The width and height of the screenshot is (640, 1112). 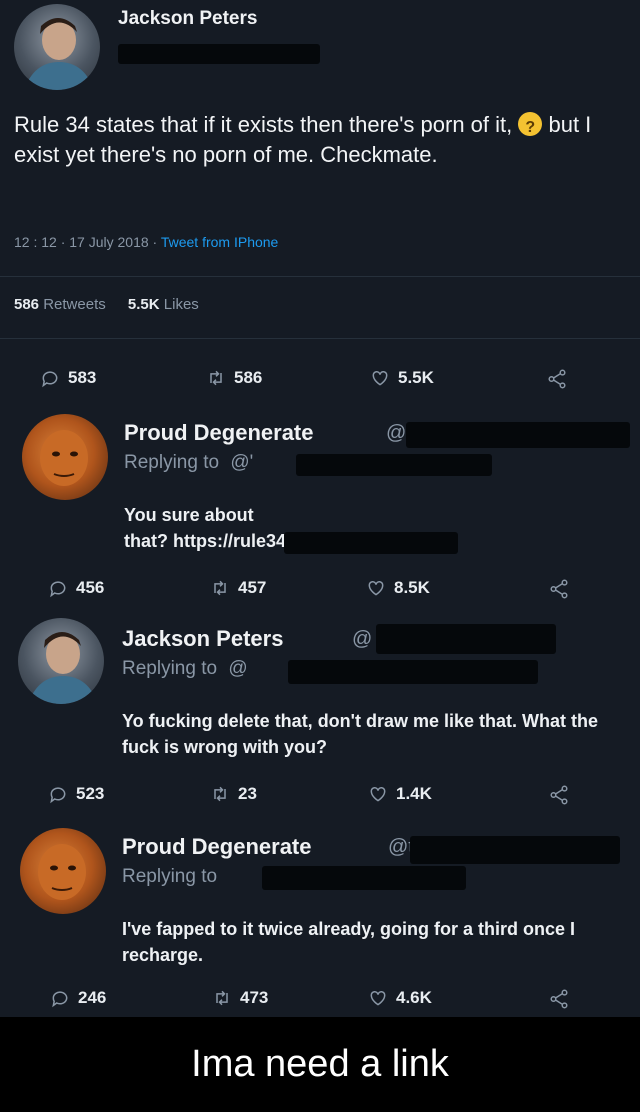 I want to click on reply-actions: 246 473 4.6K, so click(x=320, y=1001).